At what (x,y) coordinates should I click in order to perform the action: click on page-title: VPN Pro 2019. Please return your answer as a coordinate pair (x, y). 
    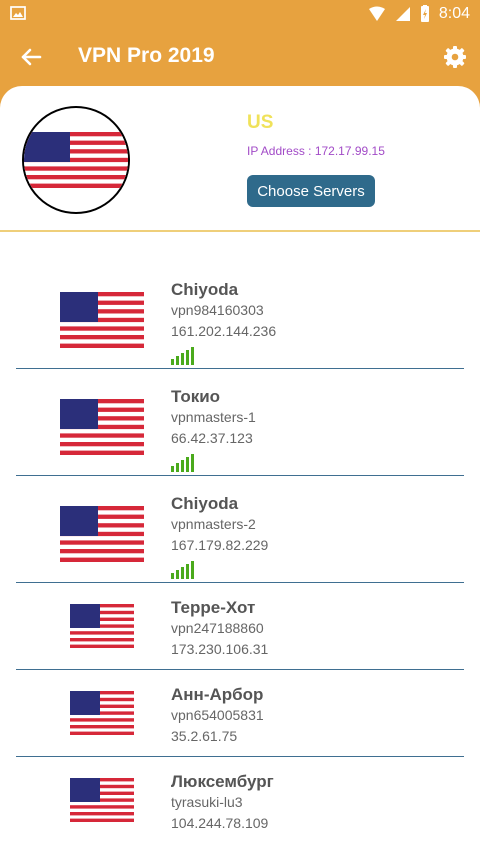
    Looking at the image, I should click on (146, 55).